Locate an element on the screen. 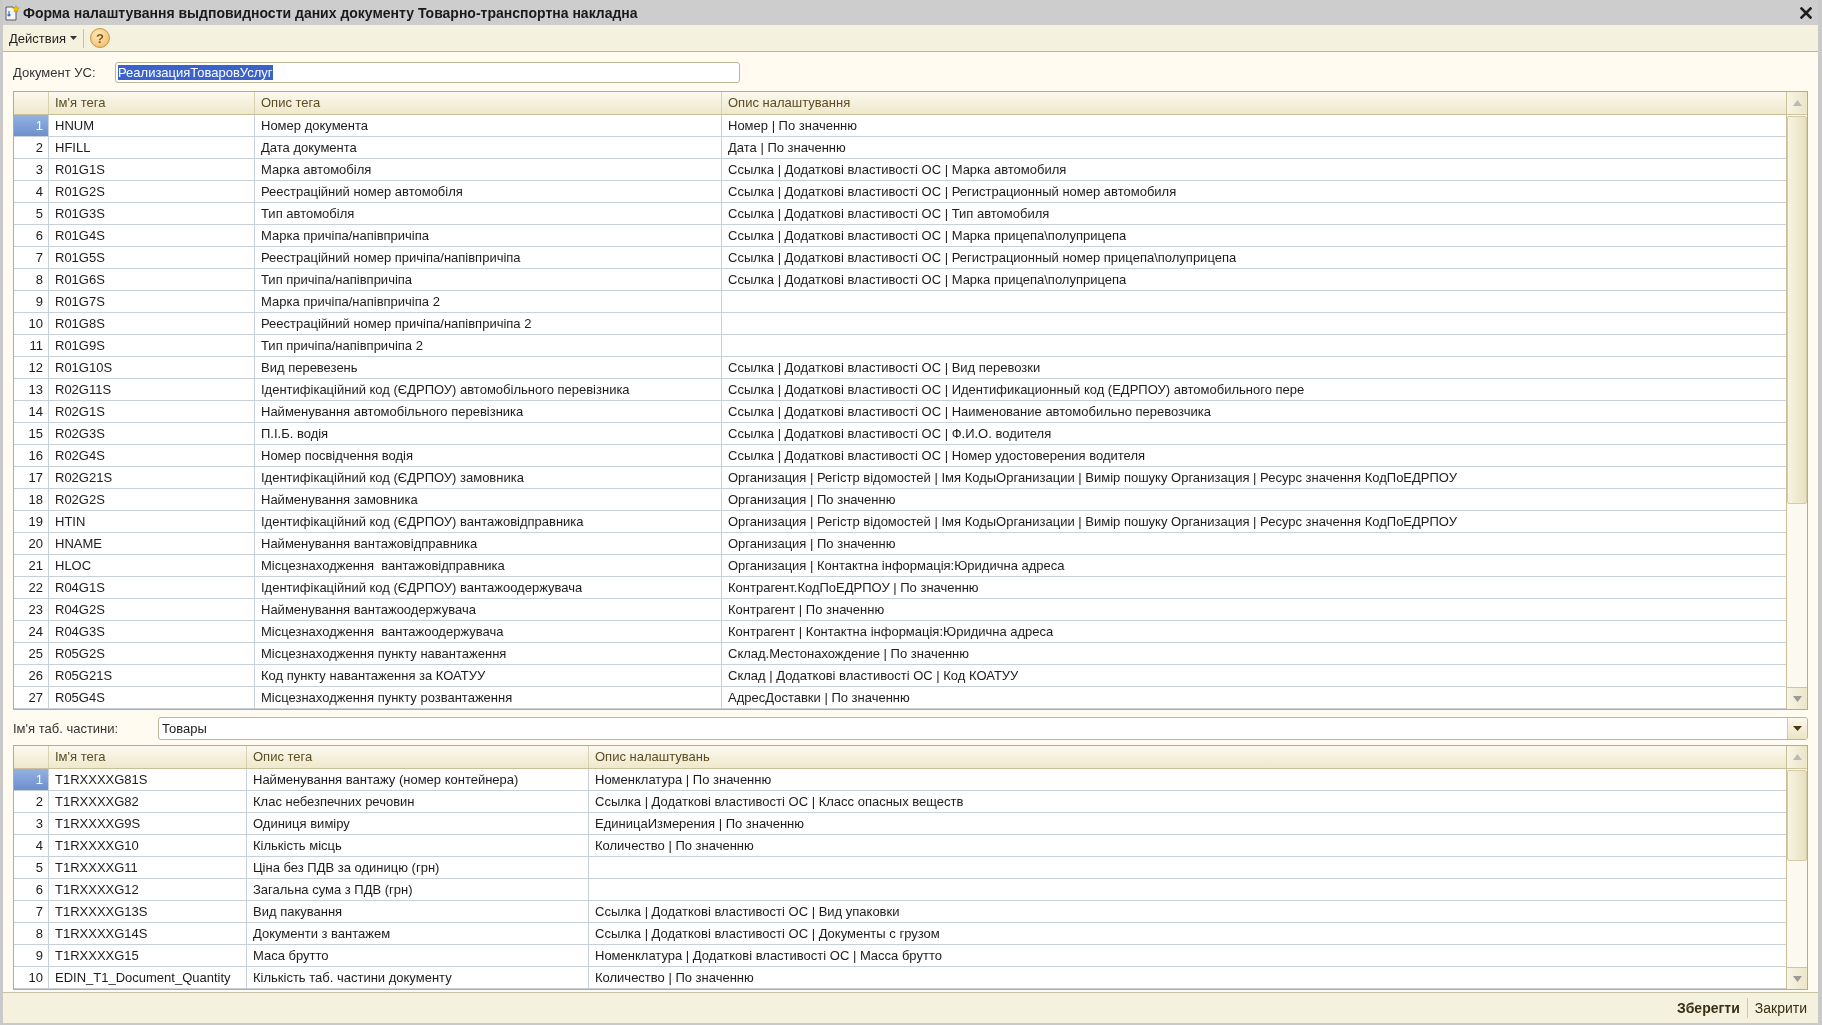 This screenshot has height=1025, width=1822. table-cell-text: Контрагент.КодПоЕДРПОУ | По значенню is located at coordinates (853, 588).